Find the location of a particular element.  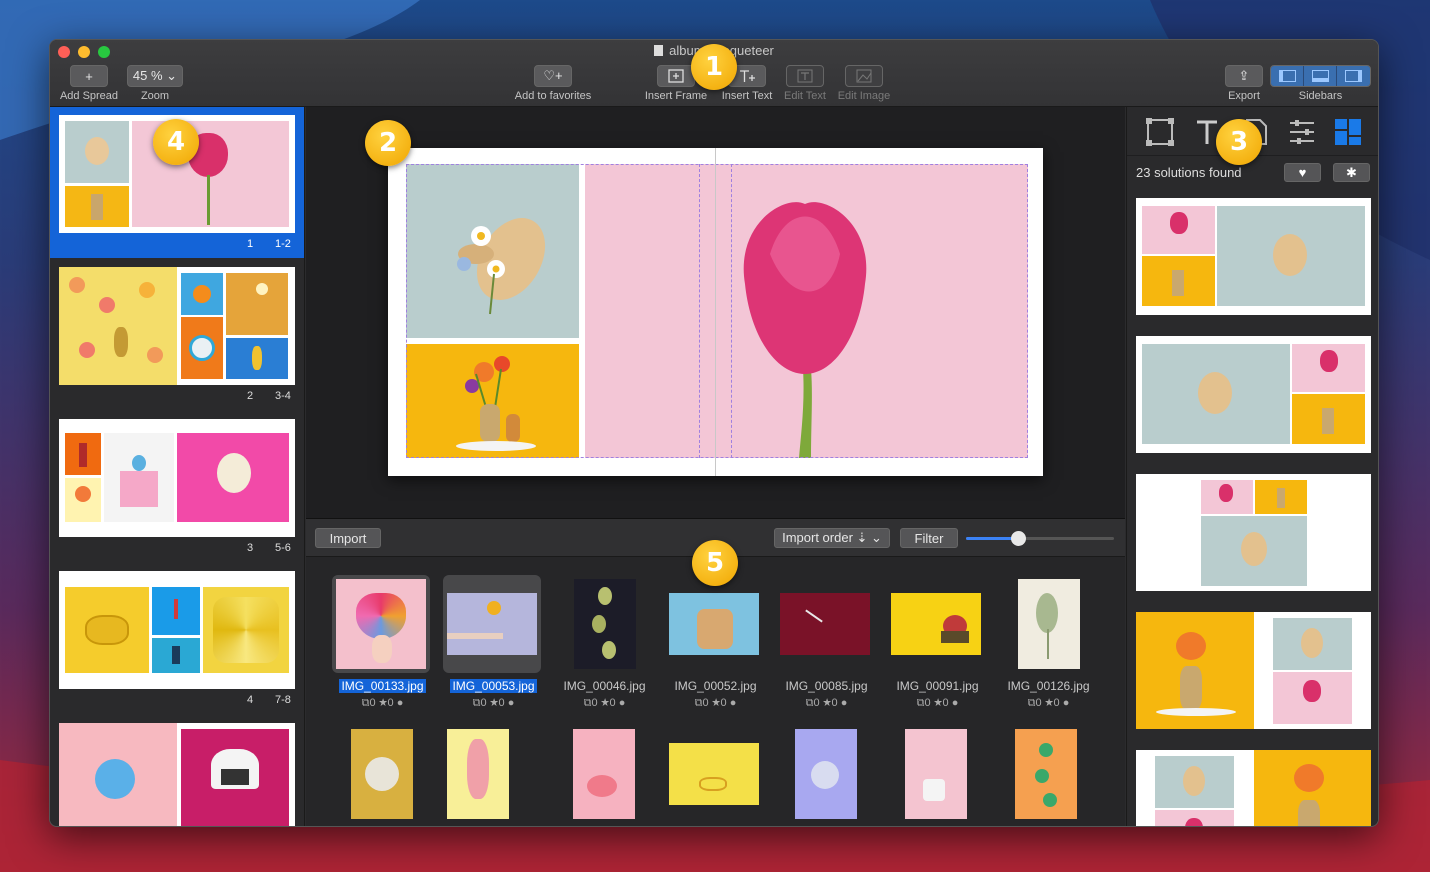

edit-text-button is located at coordinates (805, 76).